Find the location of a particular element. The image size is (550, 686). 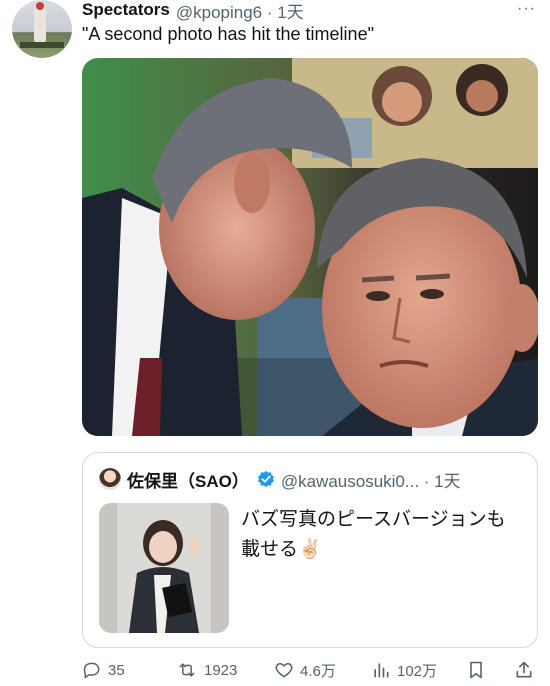

heart-icon is located at coordinates (284, 670).